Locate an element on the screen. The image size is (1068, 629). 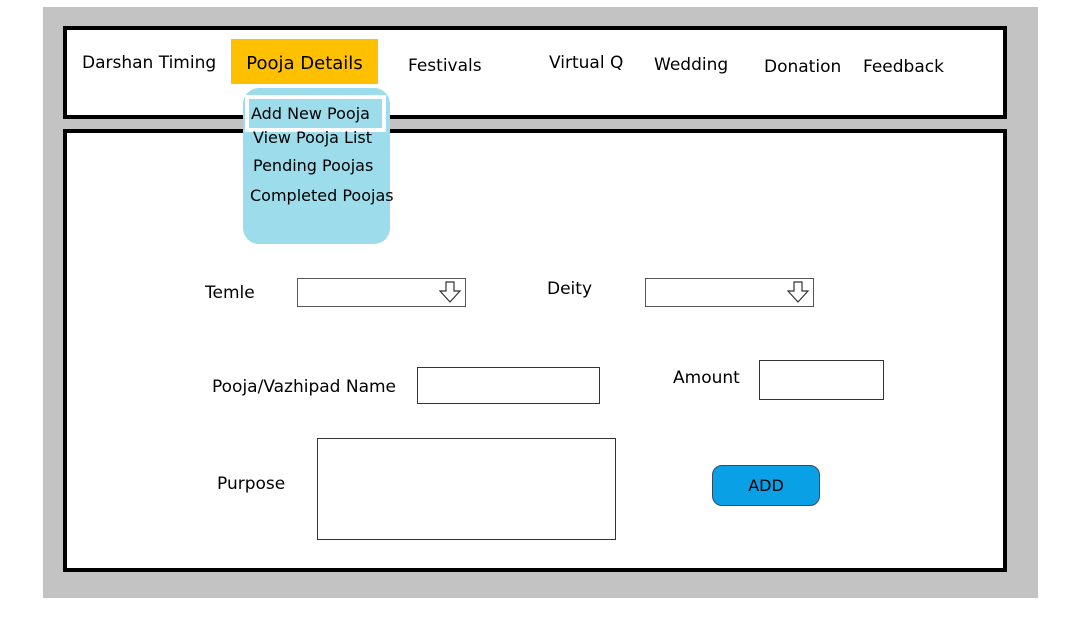
nav-virtual-q: Virtual Q is located at coordinates (586, 63).